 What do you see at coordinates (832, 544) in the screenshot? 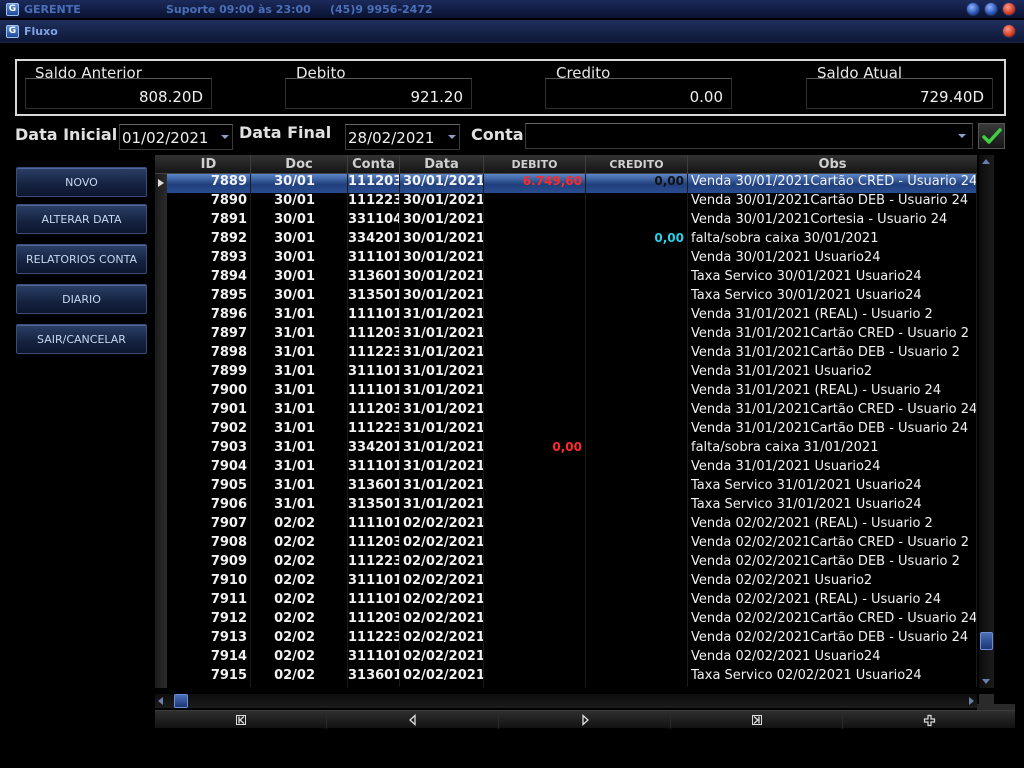
I see `cell-obs: Venda 02/02/2021Cartão CRED - Usuario 2` at bounding box center [832, 544].